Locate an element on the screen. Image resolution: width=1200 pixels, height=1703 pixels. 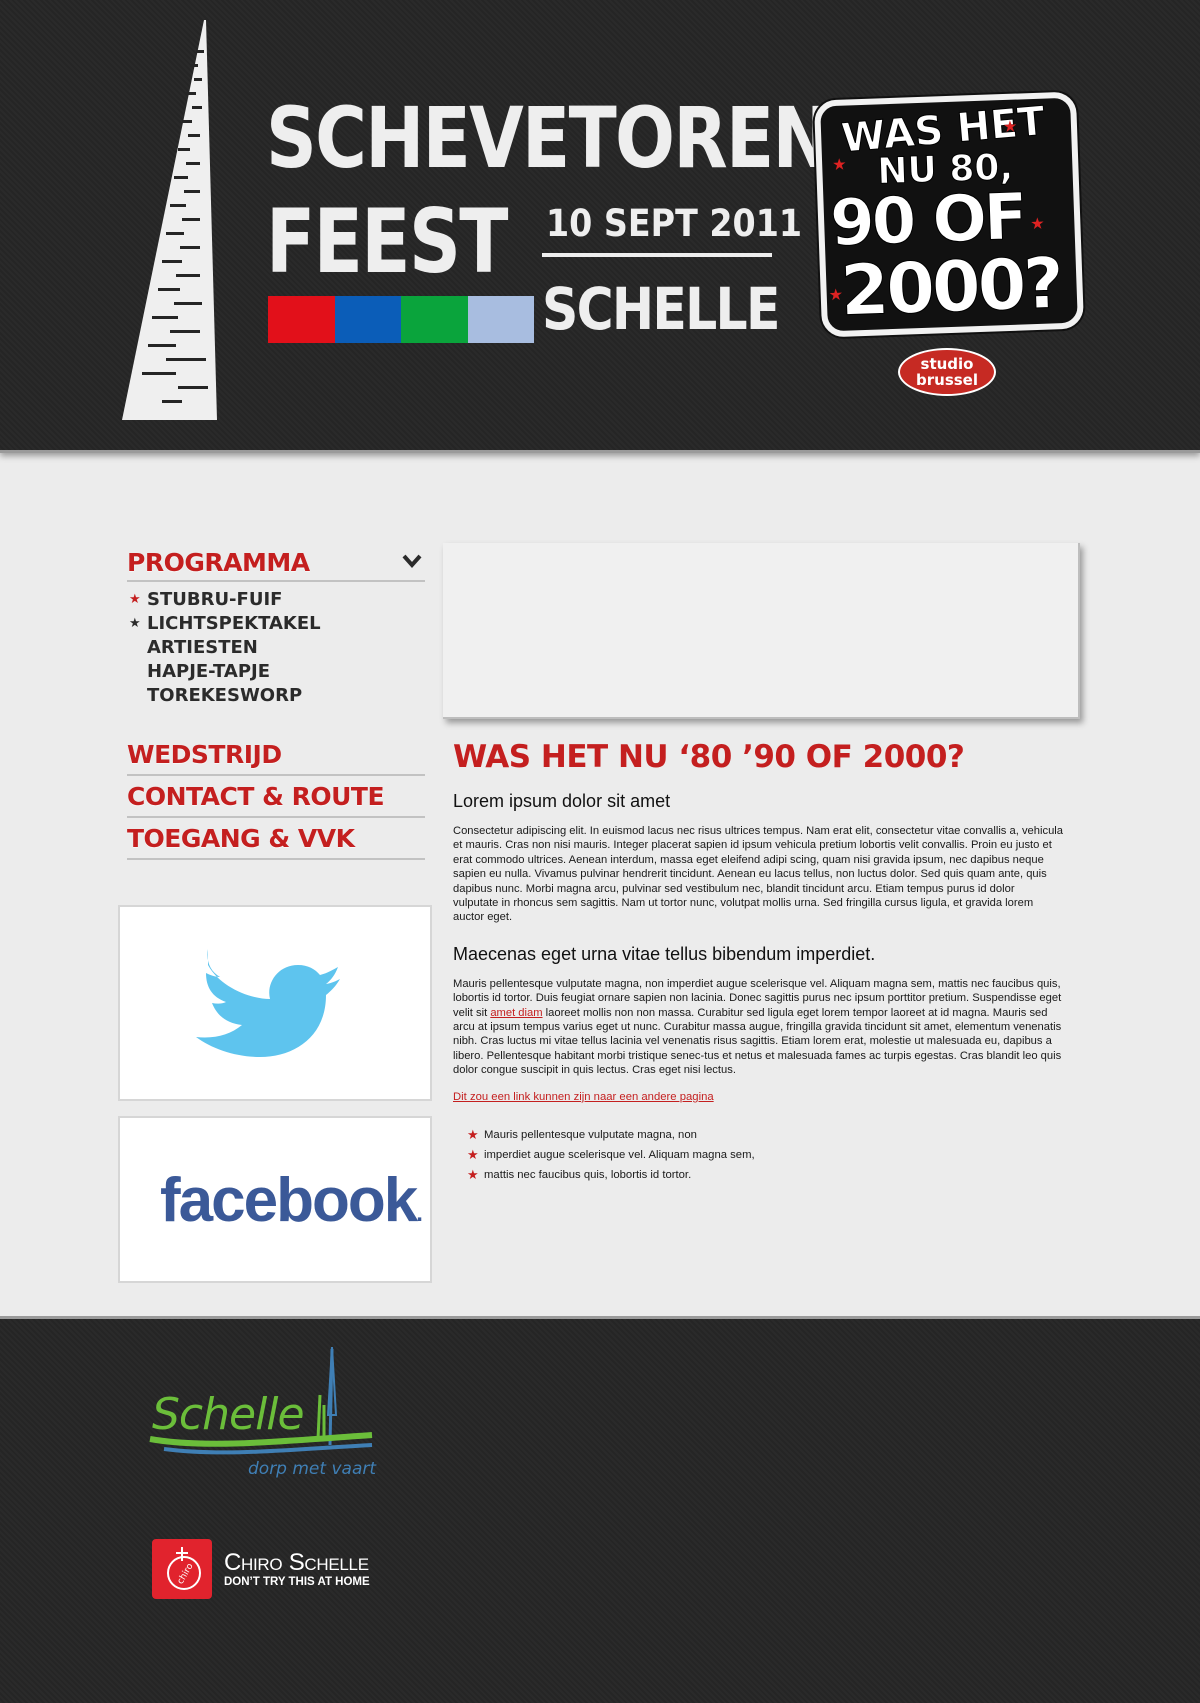
event-date: 10 SEPT 2011 is located at coordinates (674, 223).